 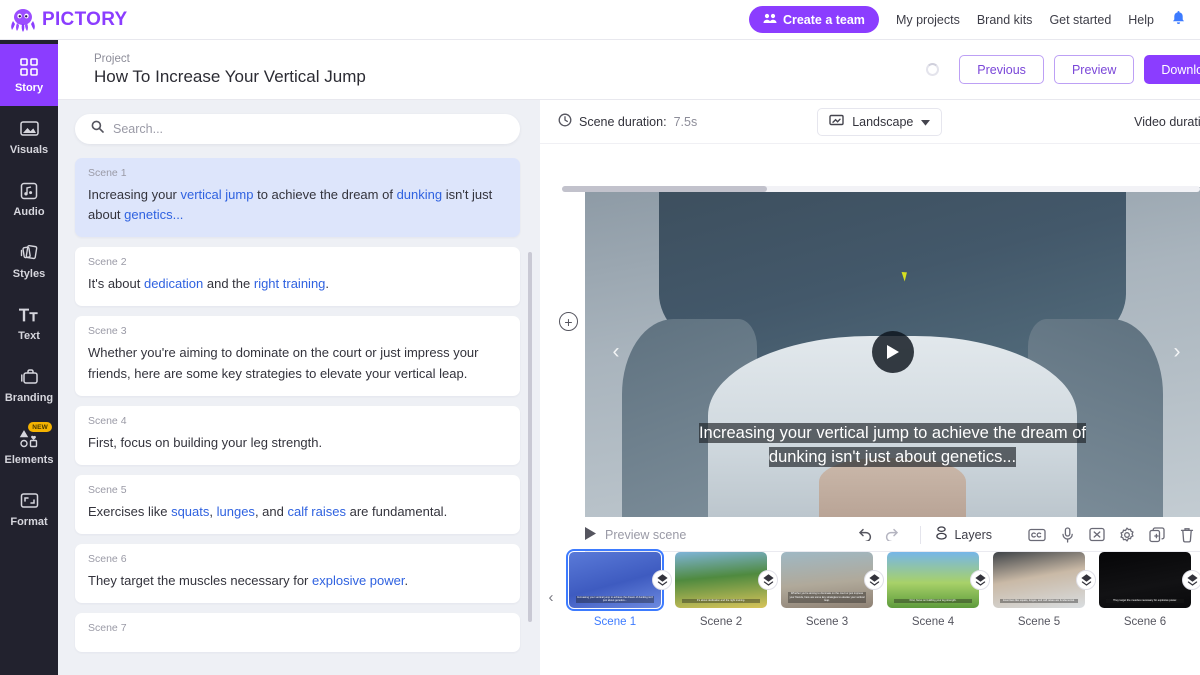 I want to click on scene-text-run: are fundamental., so click(x=397, y=511).